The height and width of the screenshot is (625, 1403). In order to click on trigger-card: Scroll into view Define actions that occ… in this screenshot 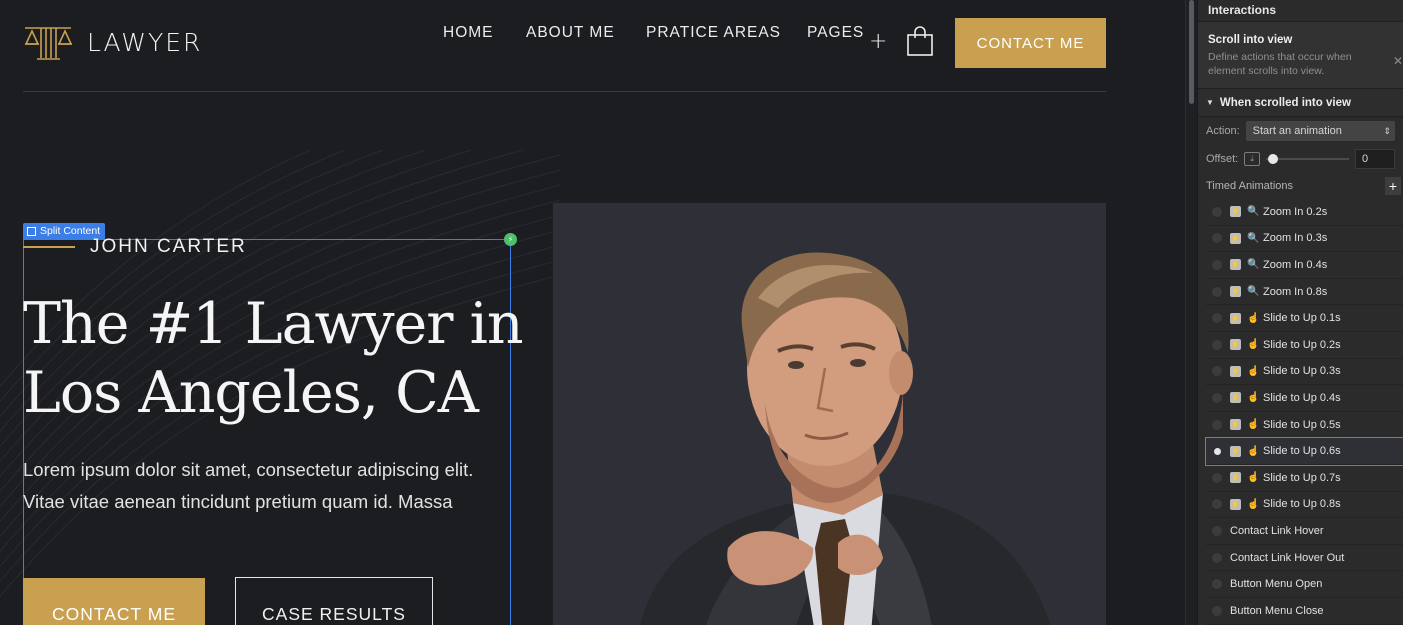, I will do `click(1300, 55)`.